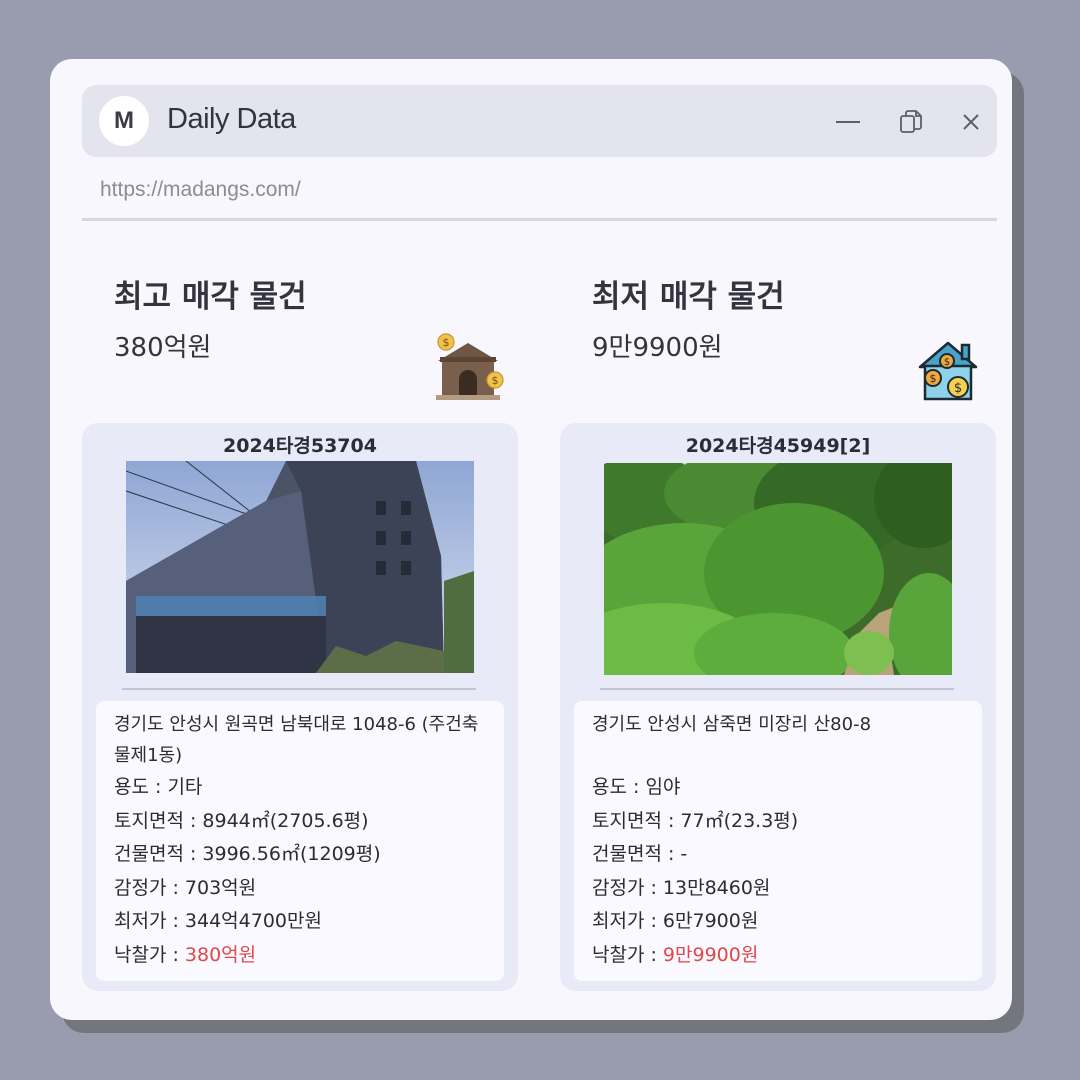 This screenshot has width=1080, height=1080. Describe the element at coordinates (291, 854) in the screenshot. I see `building-area-value: 3996.56㎡(1209평)` at that location.